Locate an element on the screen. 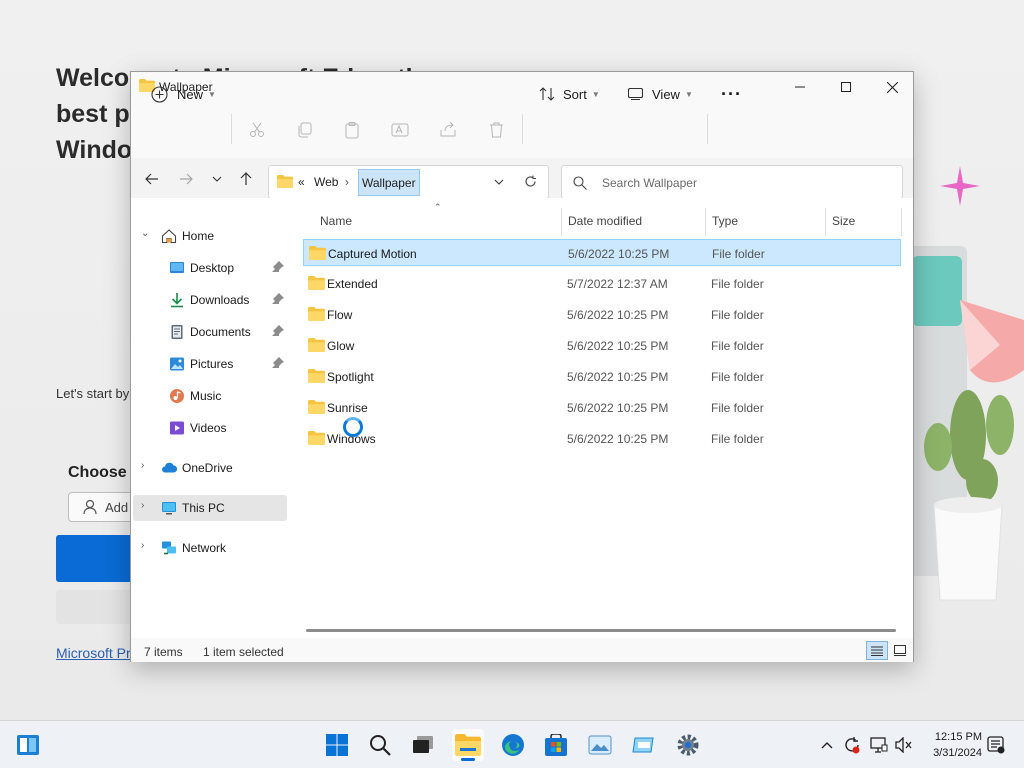 This screenshot has width=1024, height=768. horizontal-scrollbar is located at coordinates (601, 630).